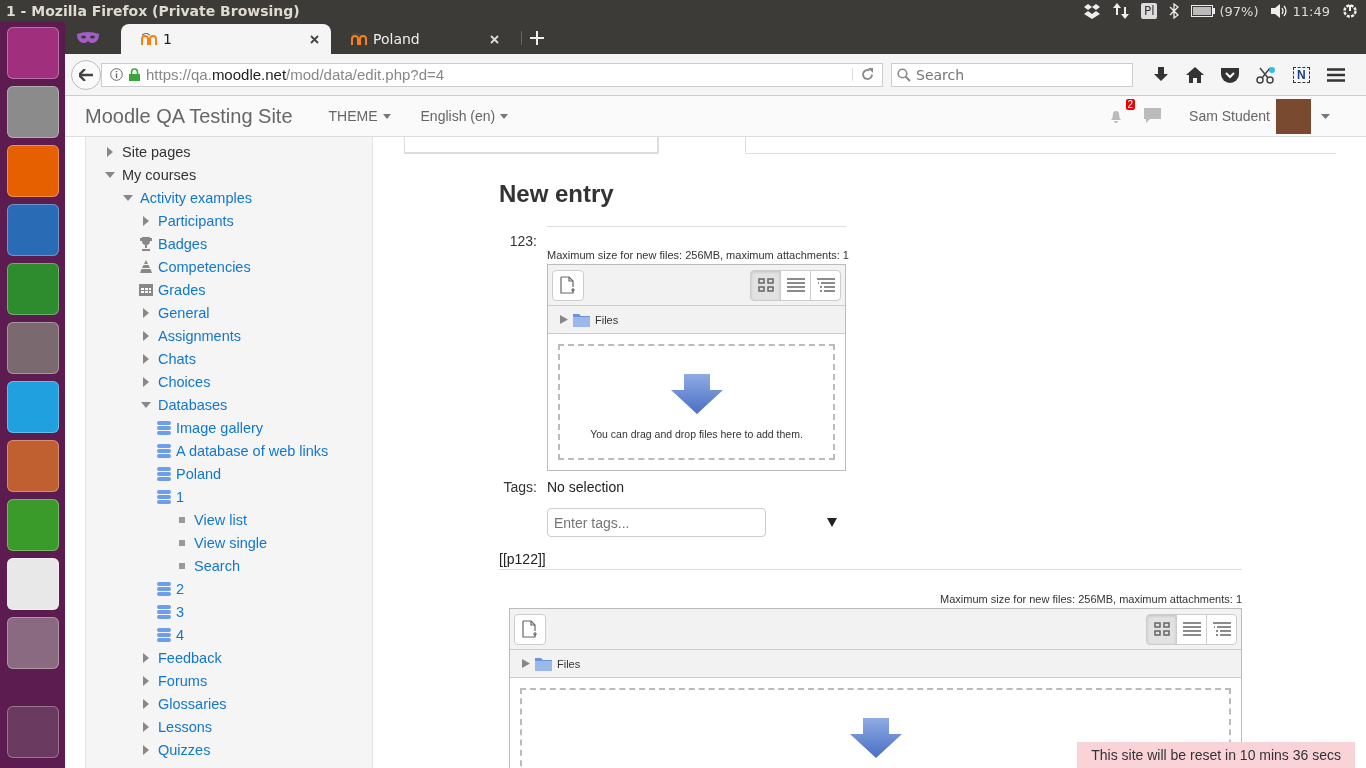 This screenshot has height=768, width=1366. Describe the element at coordinates (217, 565) in the screenshot. I see `nav-tree-item: Search` at that location.